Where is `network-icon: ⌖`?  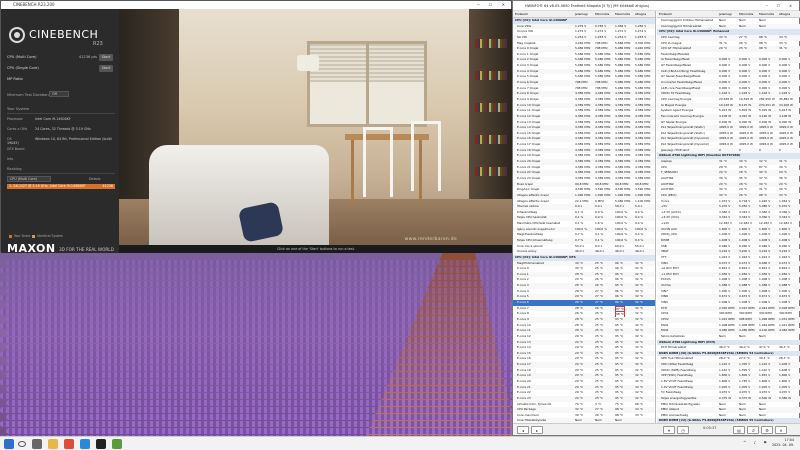
network-icon: ⌖ is located at coordinates (669, 430).